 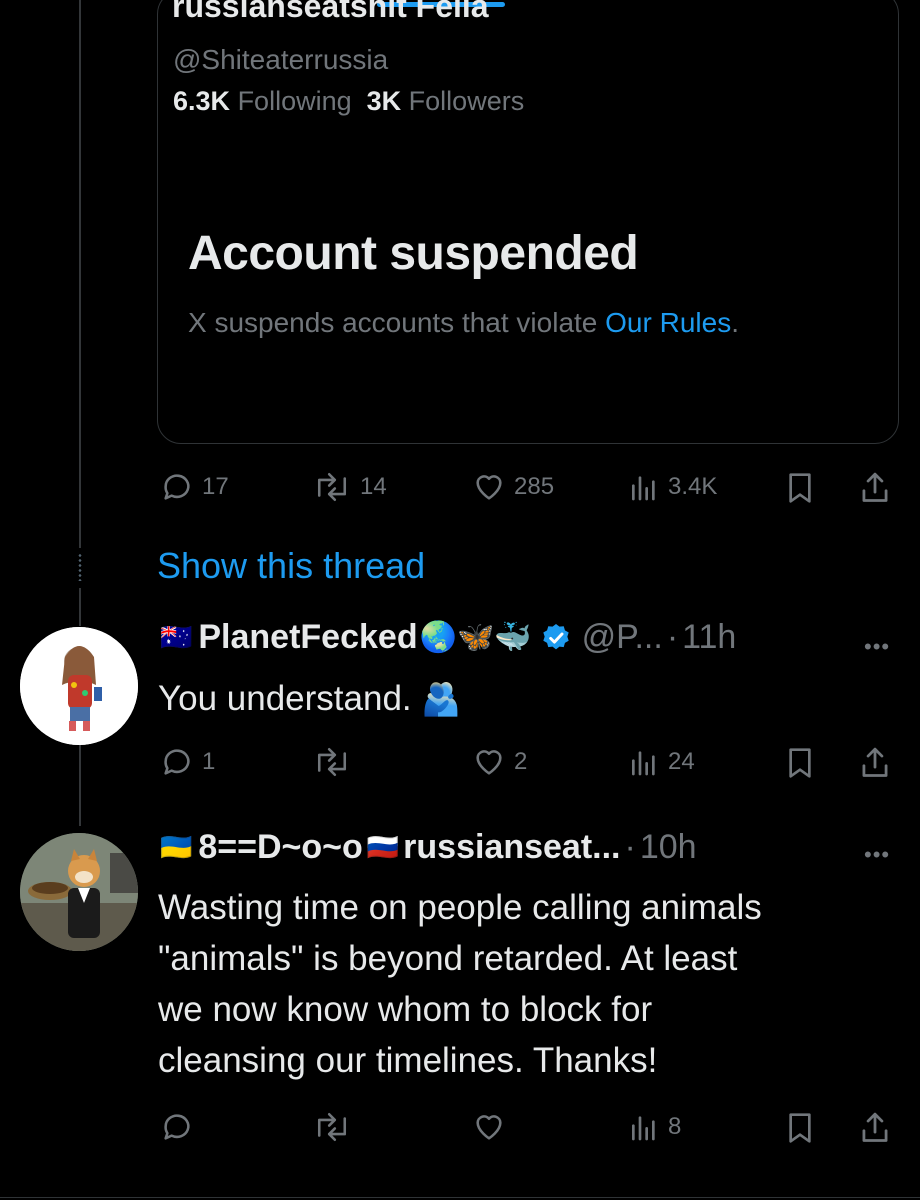 I want to click on quoted-follow-stats: 6.3K Following 3K Followers, so click(x=348, y=101).